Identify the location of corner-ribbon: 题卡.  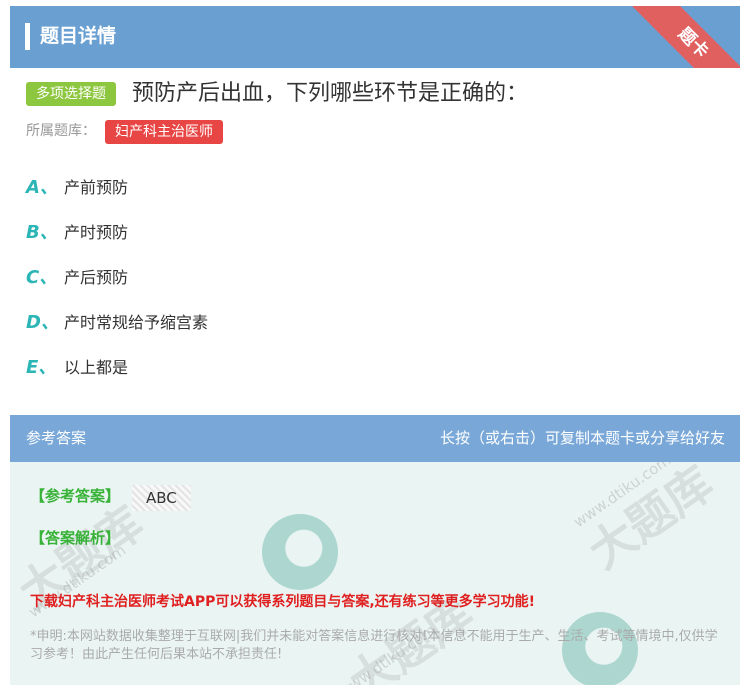
(685, 37).